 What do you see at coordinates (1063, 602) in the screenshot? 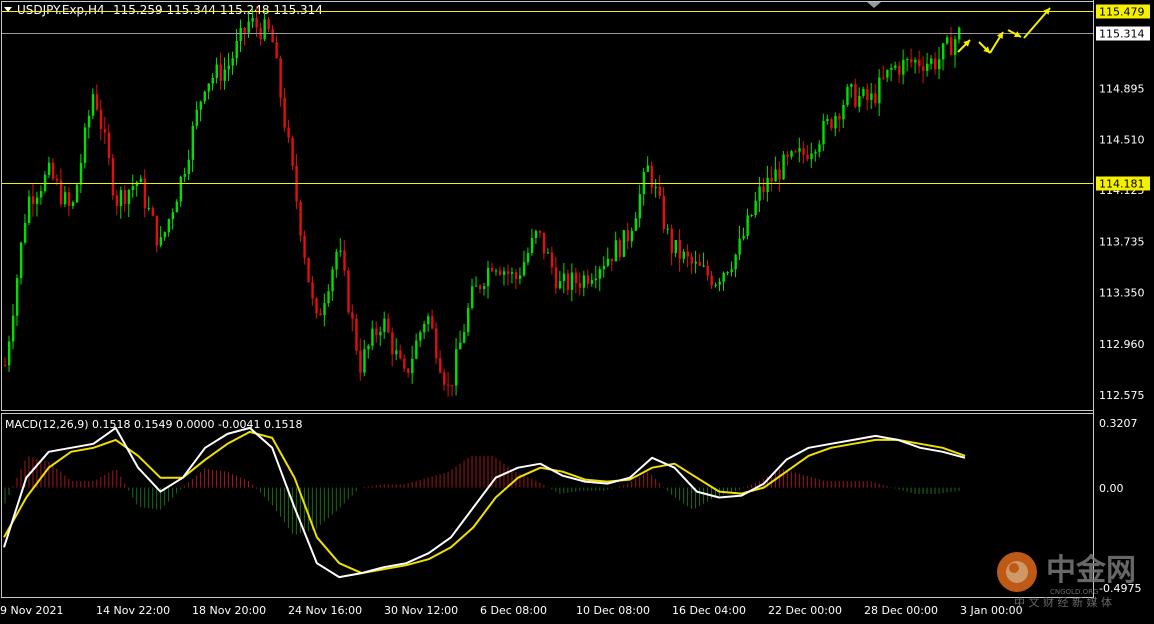
I see `watermark-tagline: 中 文 财 经 新 媒 体` at bounding box center [1063, 602].